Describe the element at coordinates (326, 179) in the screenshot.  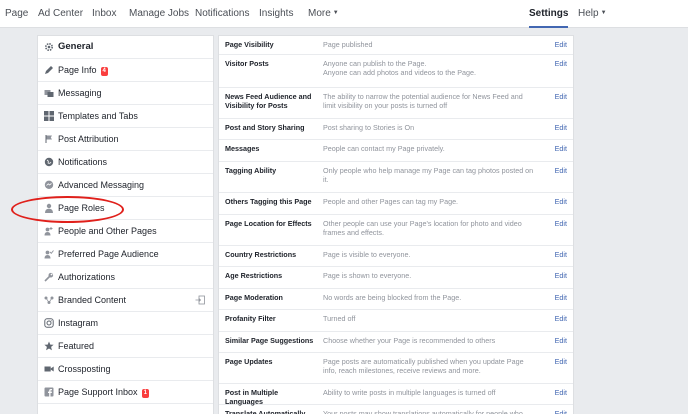
I see `setting-description-line: it.` at that location.